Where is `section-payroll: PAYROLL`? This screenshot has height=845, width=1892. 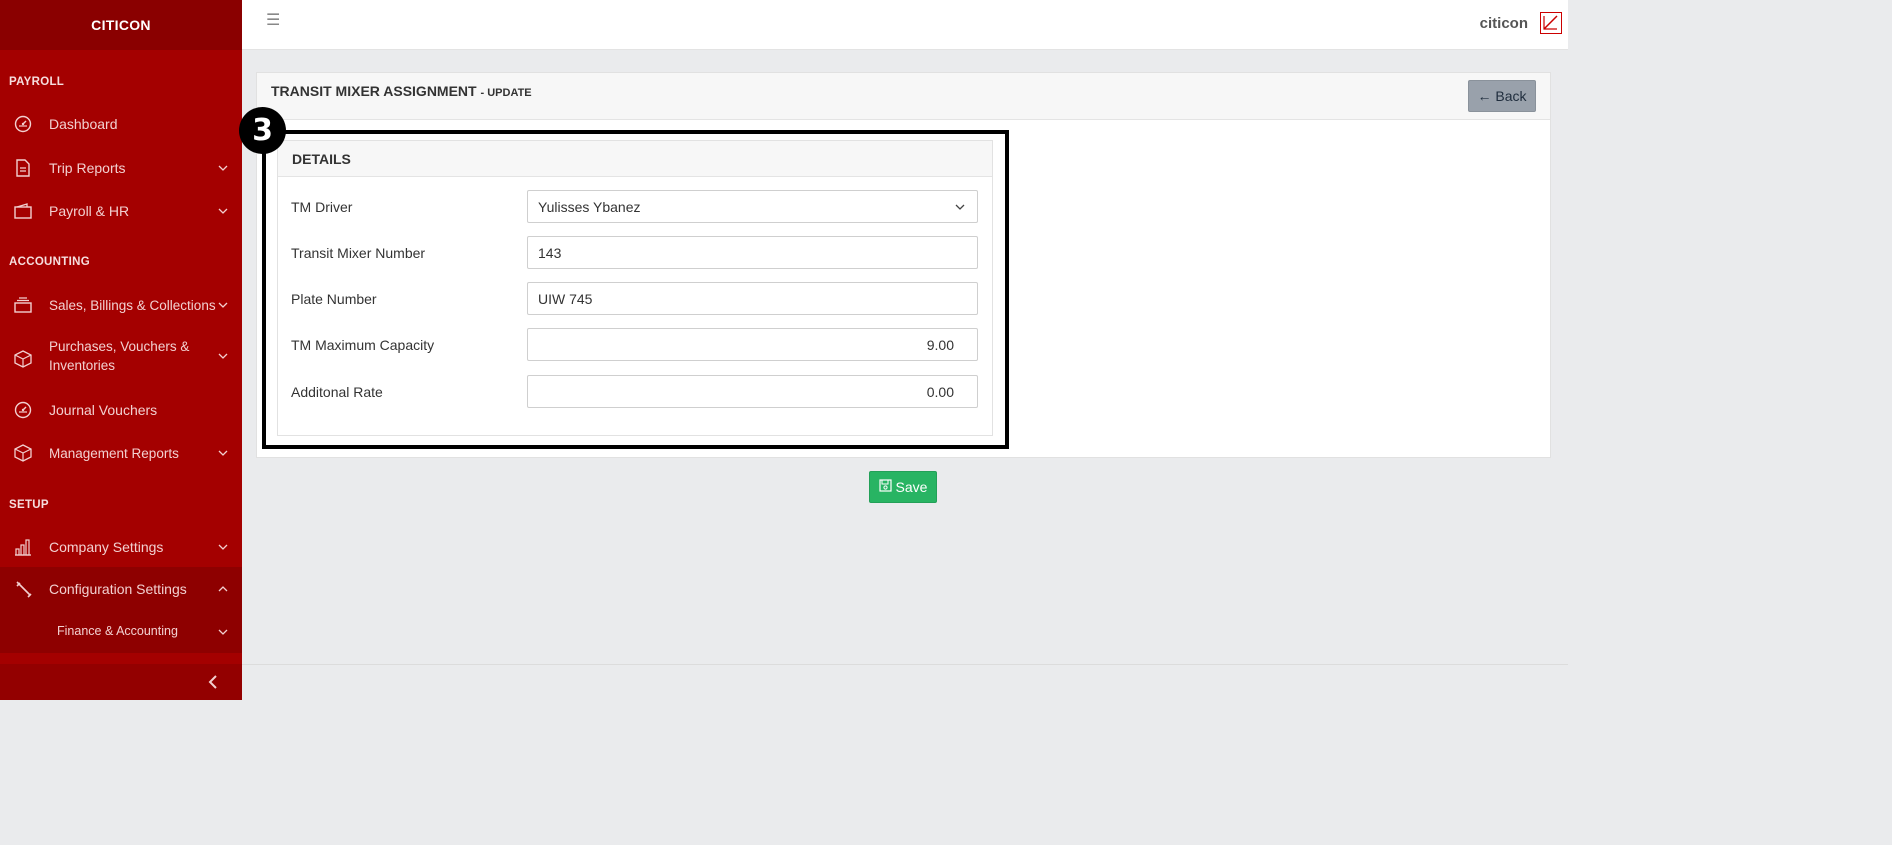 section-payroll: PAYROLL is located at coordinates (37, 82).